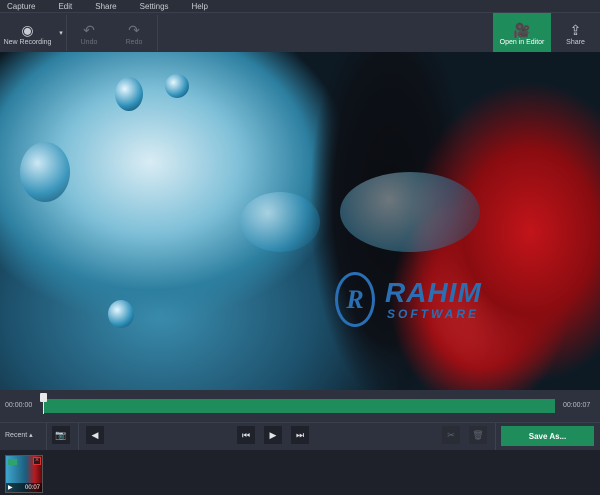 The width and height of the screenshot is (600, 495). Describe the element at coordinates (577, 405) in the screenshot. I see `end-time: 00:00:07` at that location.